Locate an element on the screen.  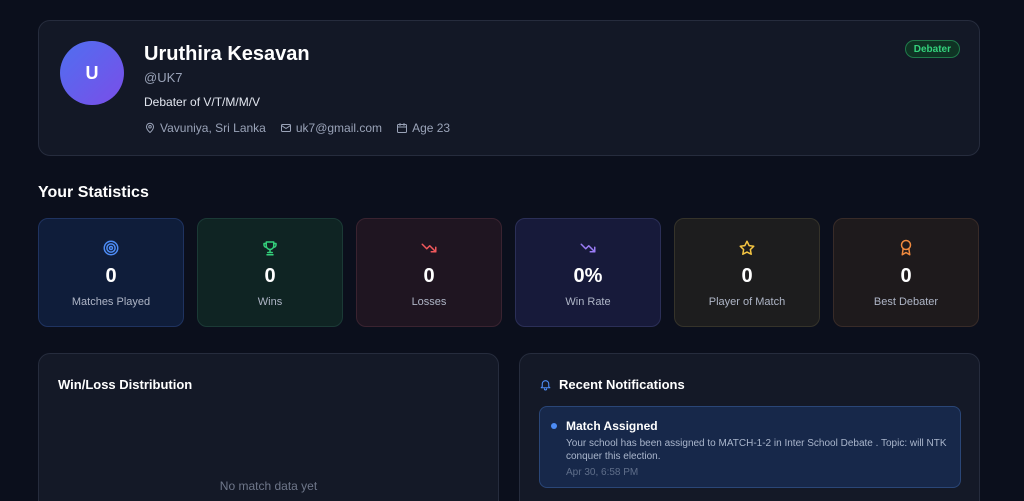
win-loss-title-text: Win/Loss Distribution is located at coordinates (125, 384).